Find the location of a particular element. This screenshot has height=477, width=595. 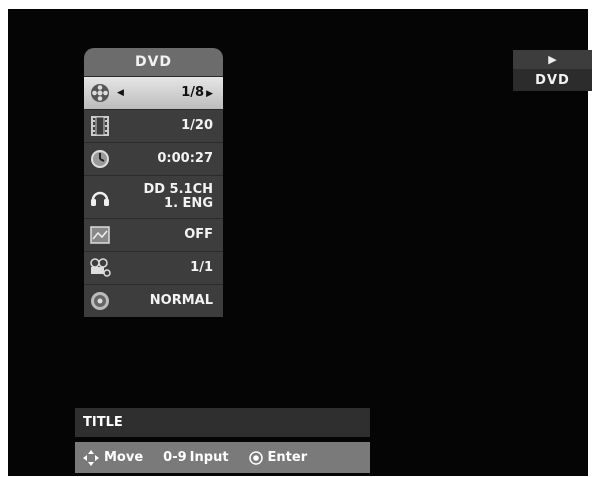

osd-row-sound: NORMAL is located at coordinates (153, 300).